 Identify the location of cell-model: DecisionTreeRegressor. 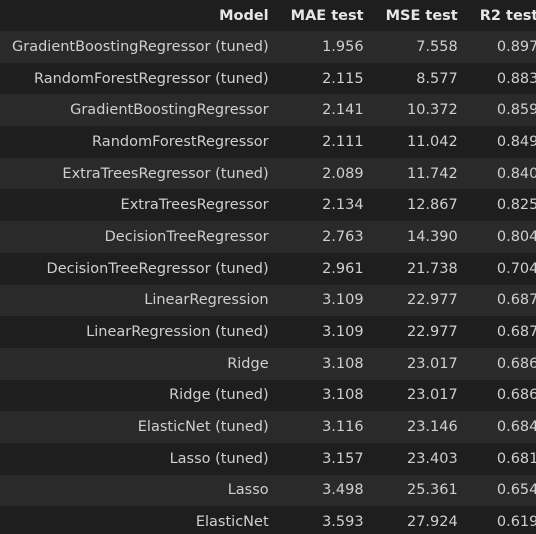
(186, 236).